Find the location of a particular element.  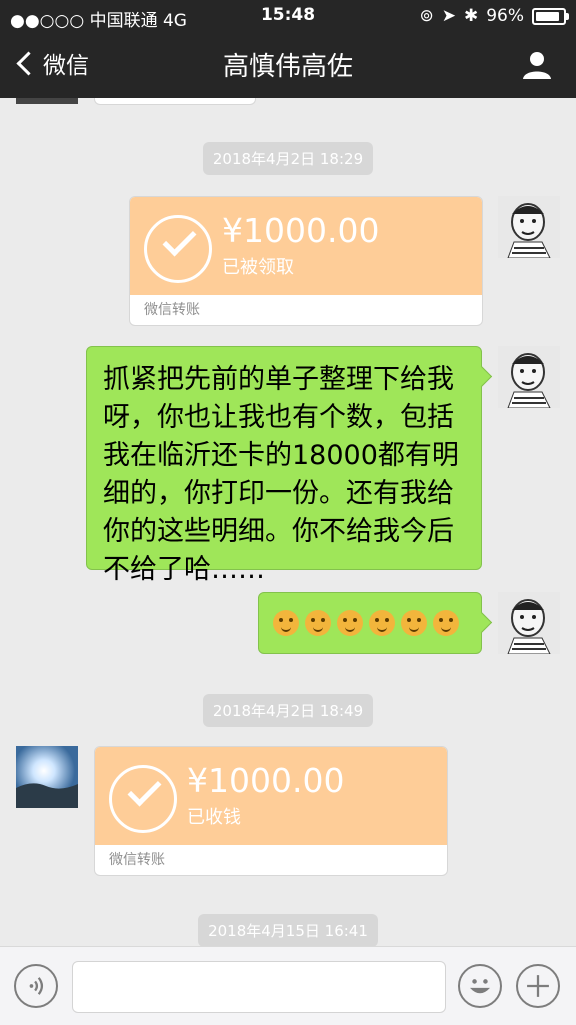

transfer-card-received: ¥1000.00 已收钱 微信转账 is located at coordinates (271, 811).